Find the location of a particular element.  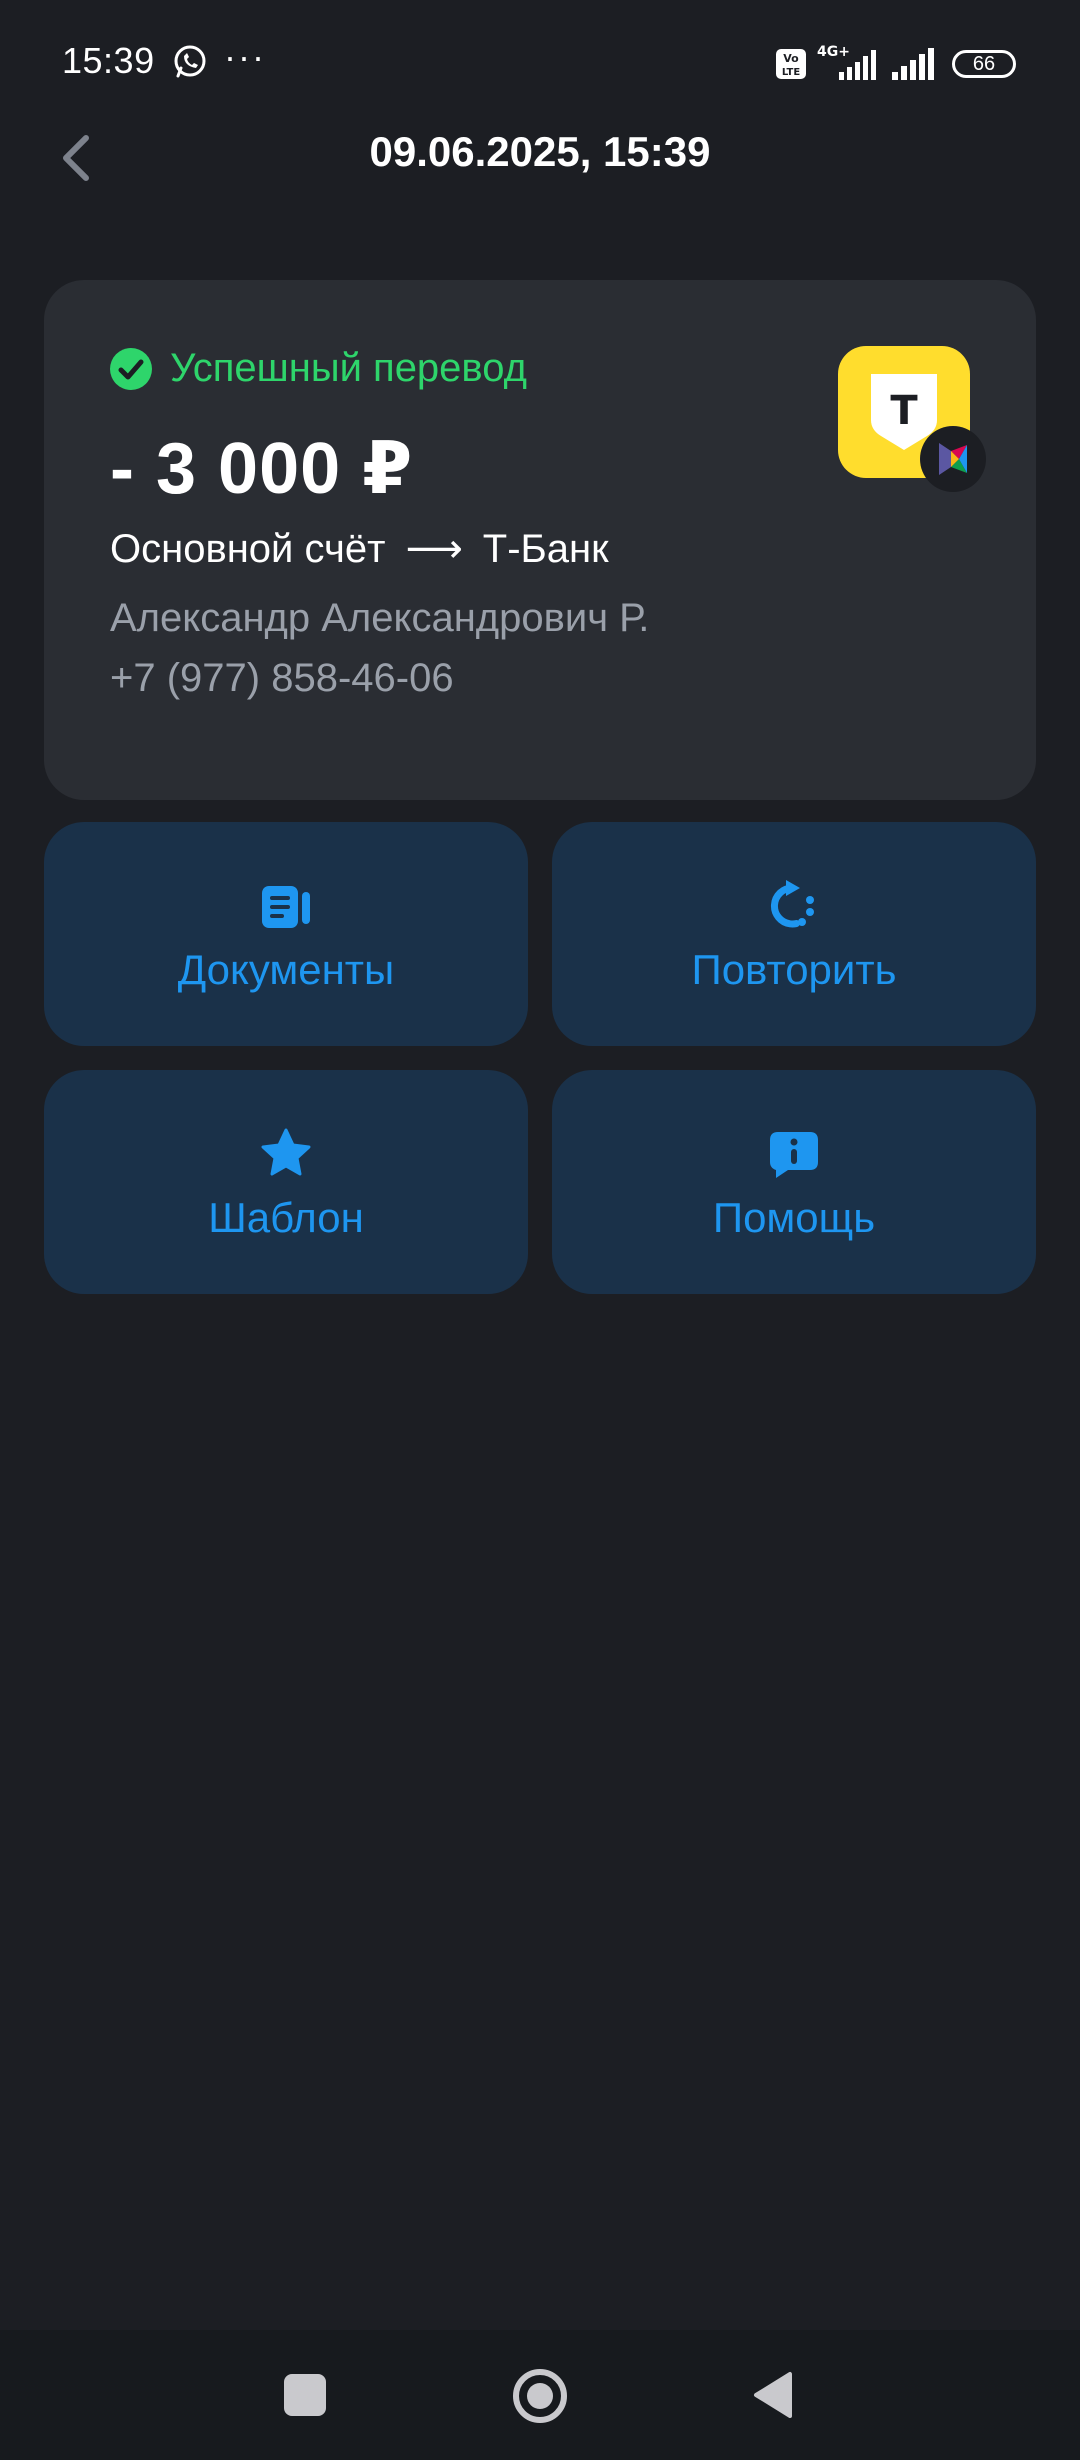

repeat-button: Повторить is located at coordinates (794, 934).